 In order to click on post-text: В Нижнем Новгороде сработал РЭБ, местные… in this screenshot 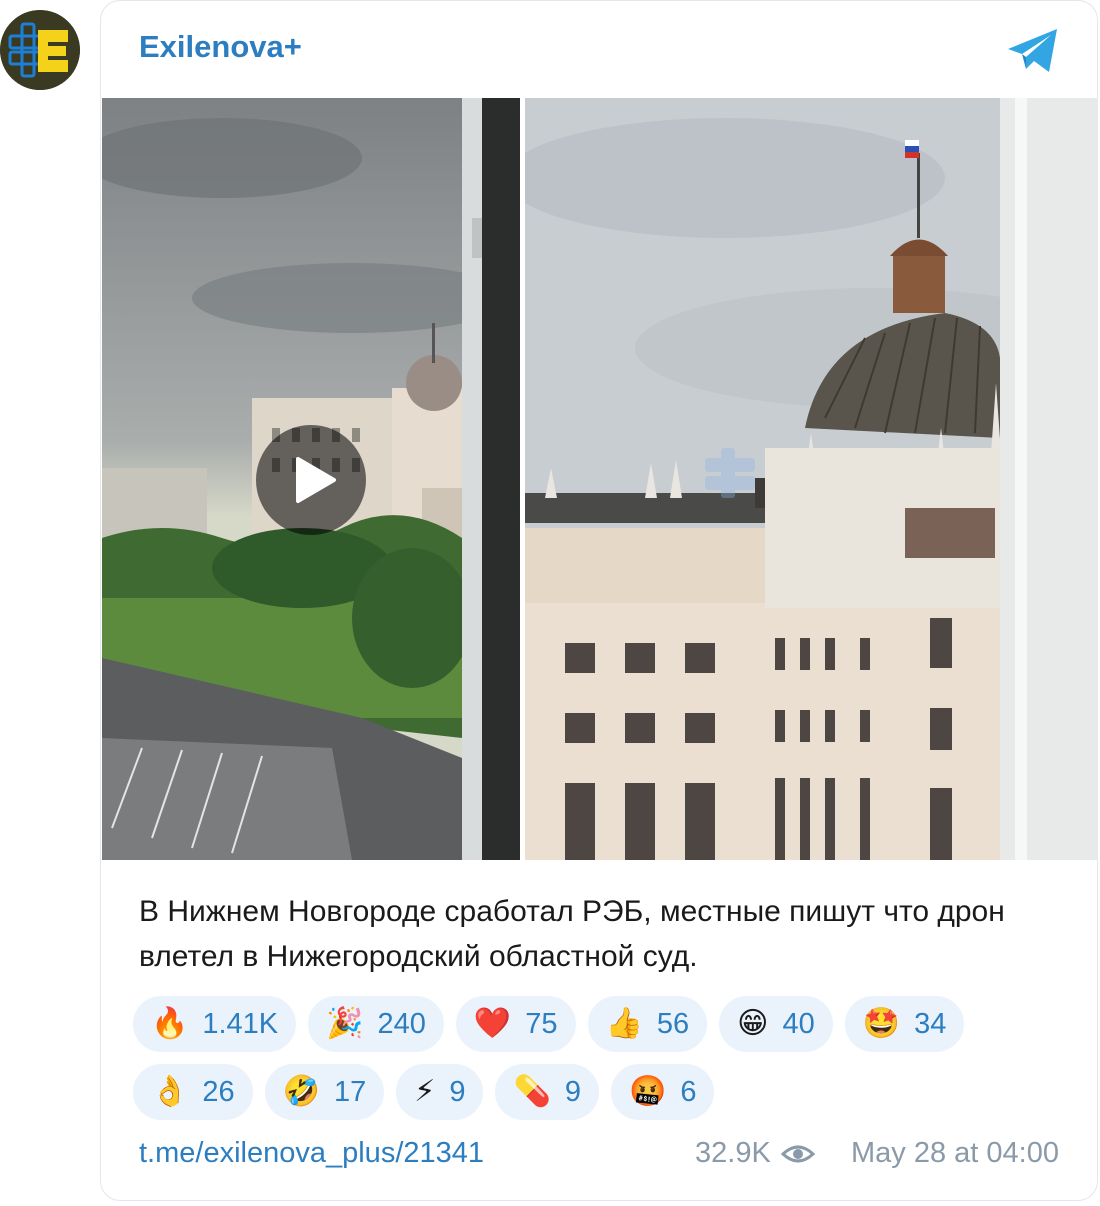, I will do `click(572, 934)`.